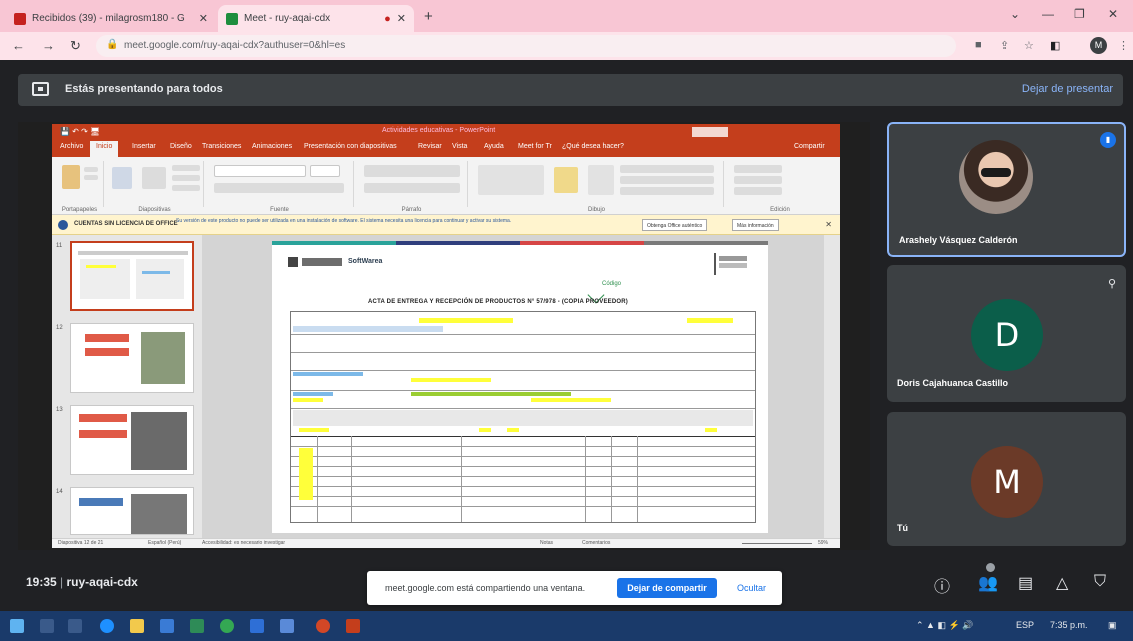 This screenshot has width=1133, height=641. I want to click on signin-button, so click(710, 132).